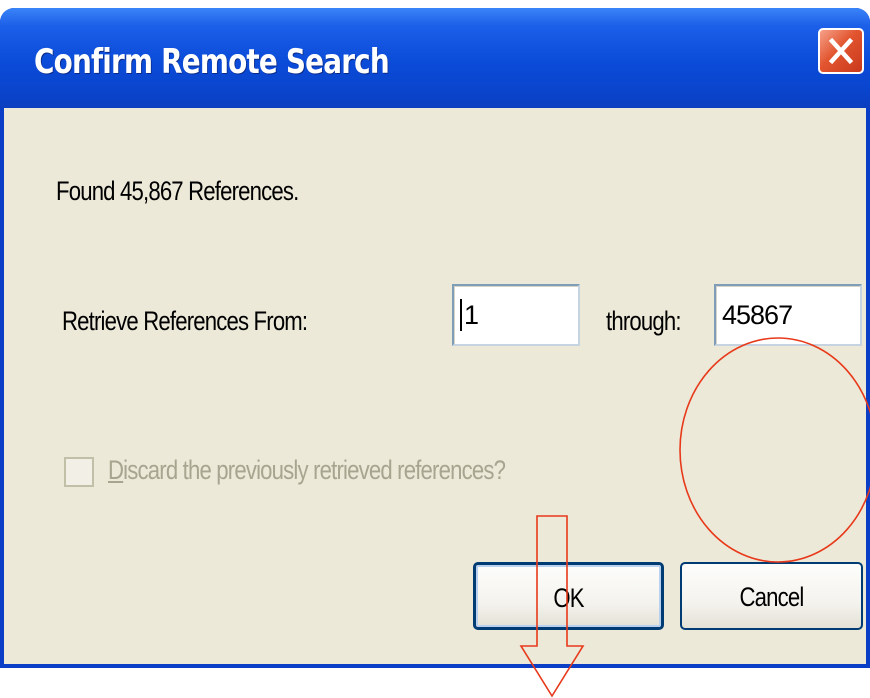 Image resolution: width=870 pixels, height=698 pixels. I want to click on cancel-button: Cancel, so click(771, 596).